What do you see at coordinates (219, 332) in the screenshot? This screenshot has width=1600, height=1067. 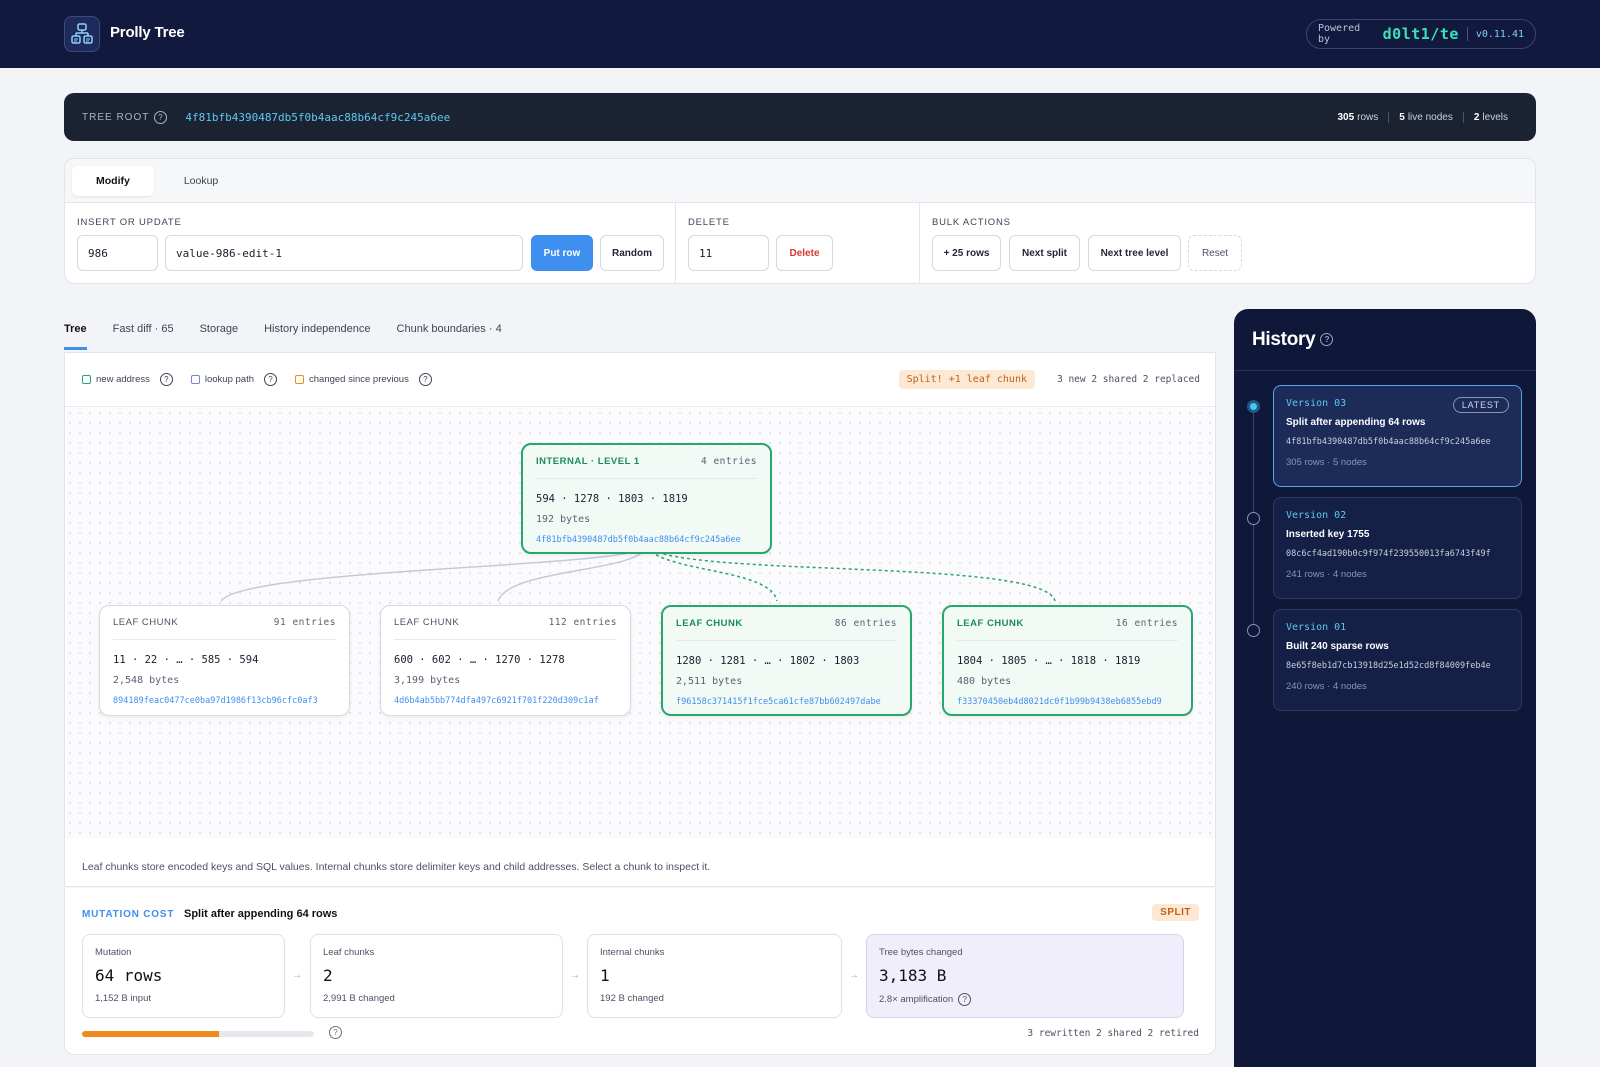 I see `tab-storage: Storage` at bounding box center [219, 332].